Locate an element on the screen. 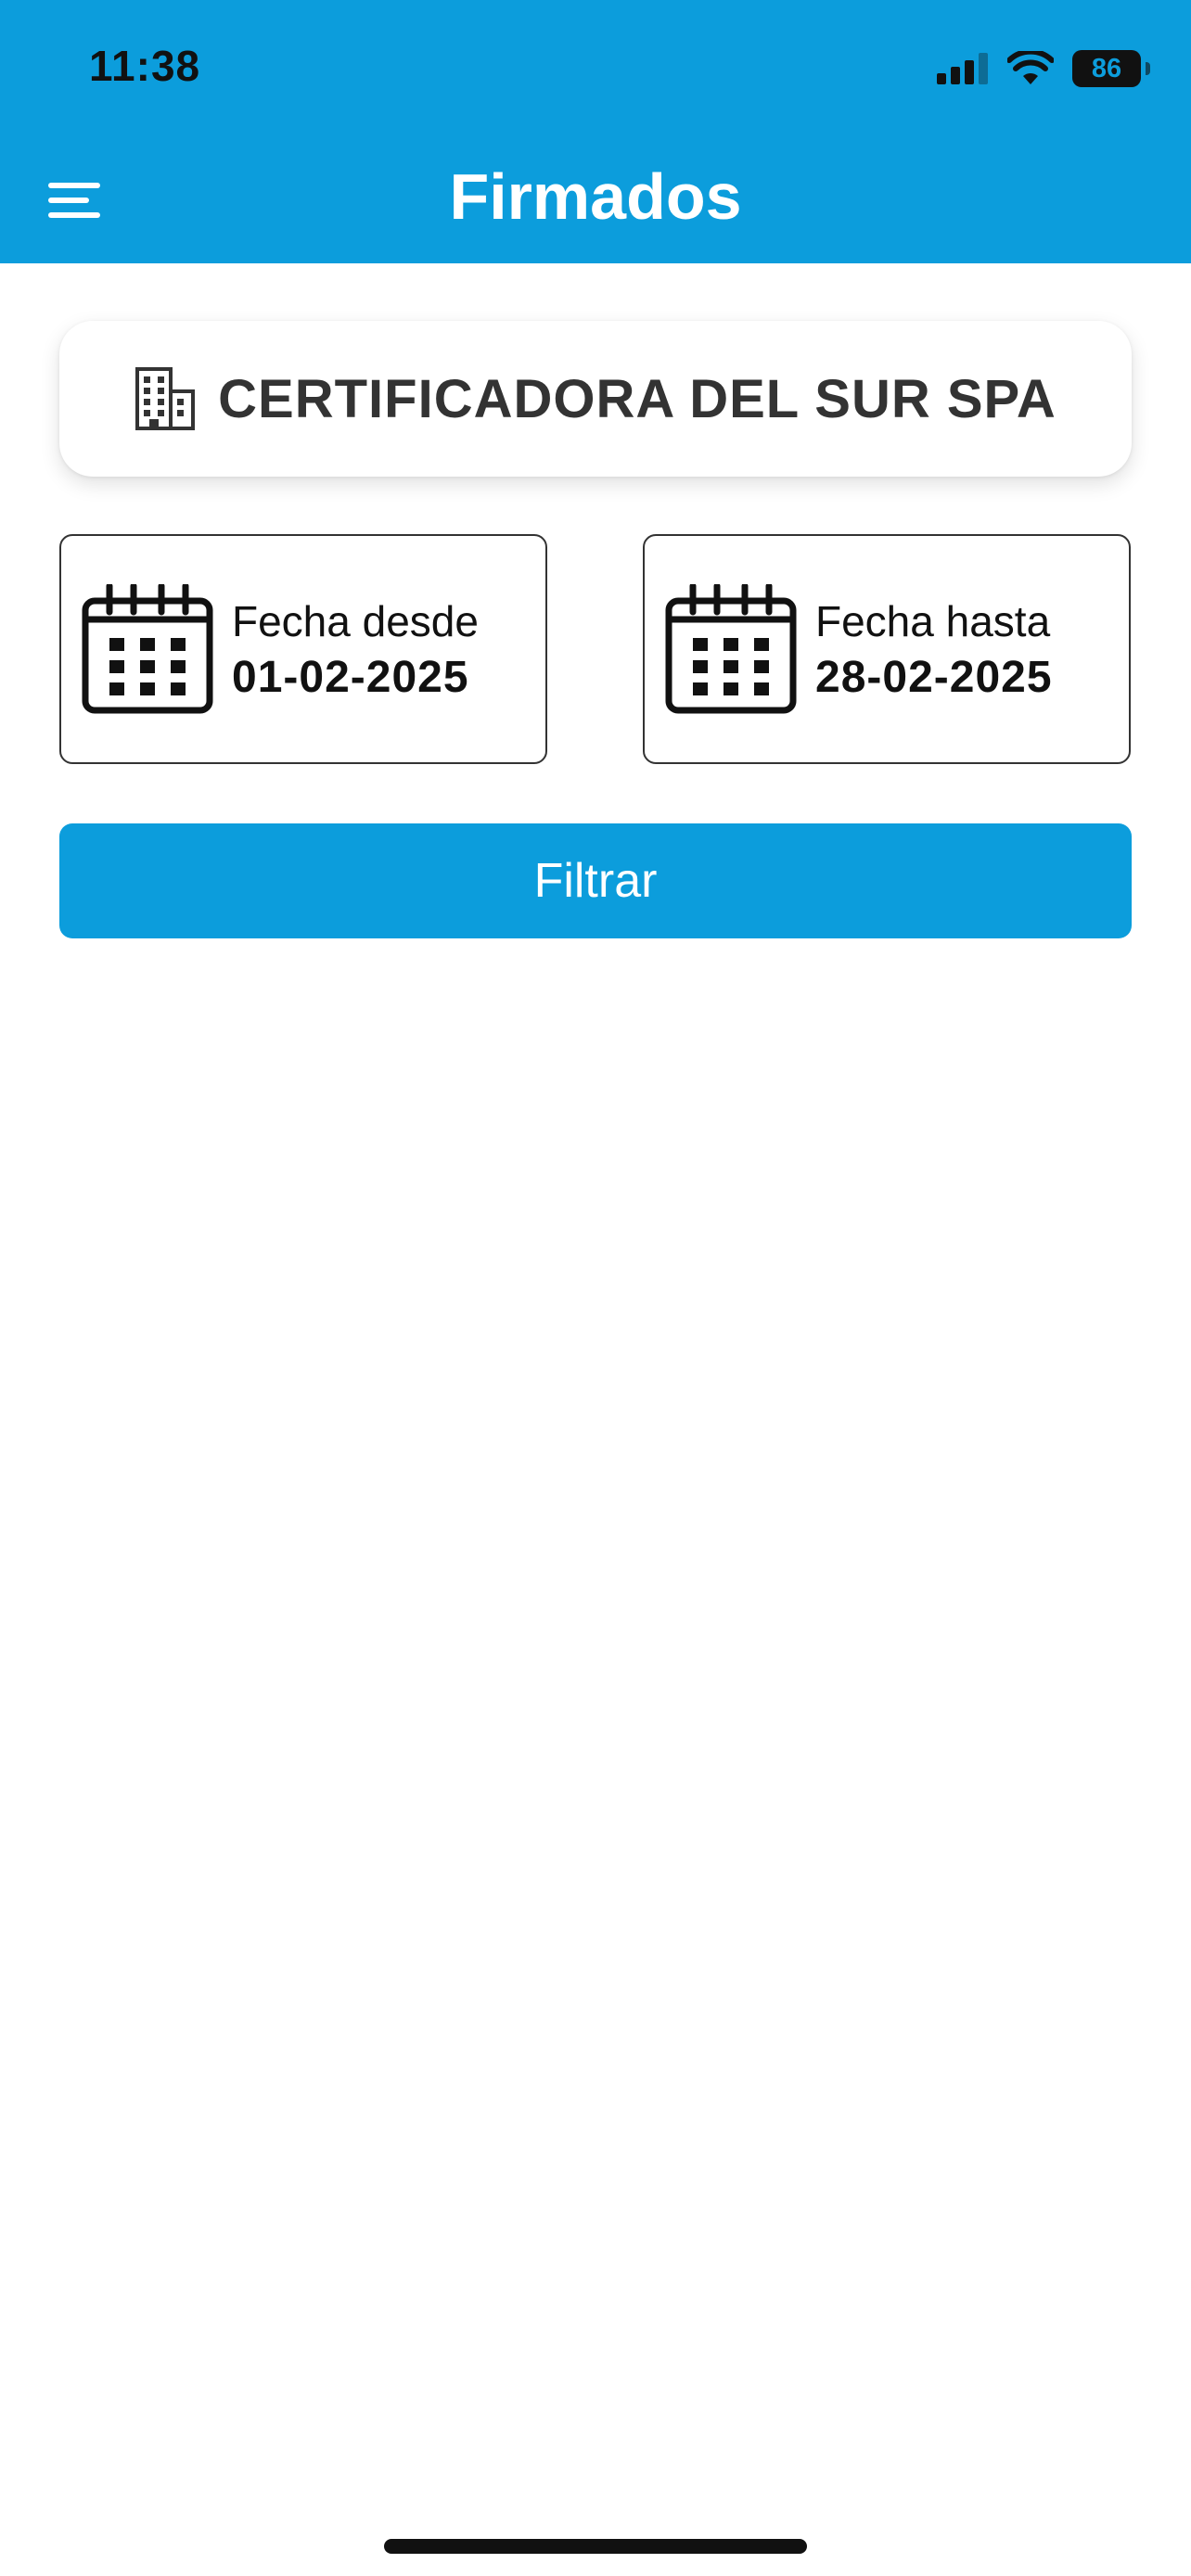 This screenshot has height=2576, width=1191. date-to-picker: Fecha hasta 28-02-2025 is located at coordinates (887, 649).